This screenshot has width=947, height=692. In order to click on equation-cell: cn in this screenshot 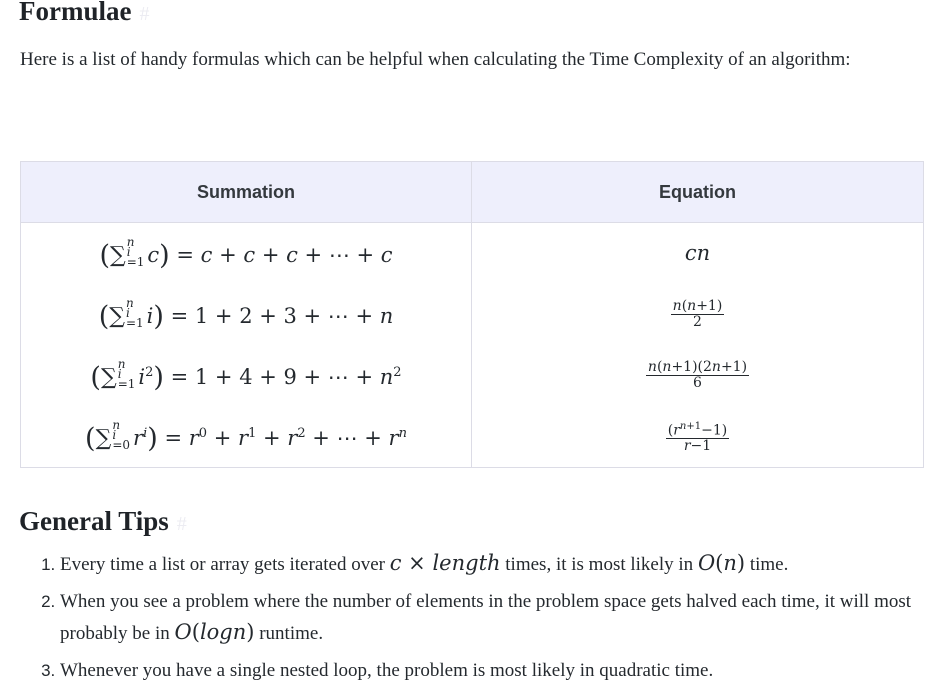, I will do `click(697, 253)`.